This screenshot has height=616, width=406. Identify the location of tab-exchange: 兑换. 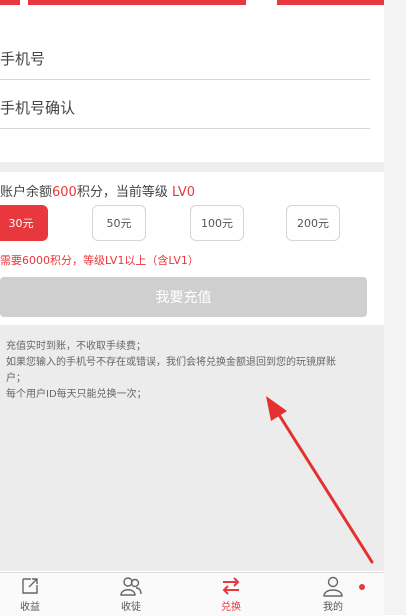
(231, 595).